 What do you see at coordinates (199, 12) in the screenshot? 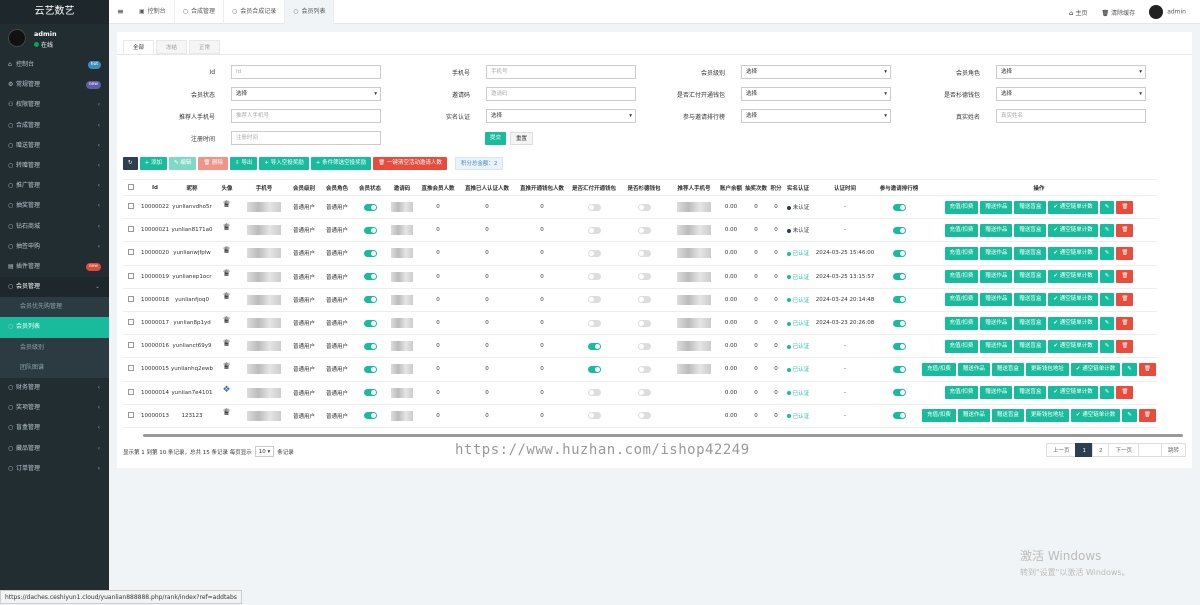
I see `nav-tab: ○ 合成管理` at bounding box center [199, 12].